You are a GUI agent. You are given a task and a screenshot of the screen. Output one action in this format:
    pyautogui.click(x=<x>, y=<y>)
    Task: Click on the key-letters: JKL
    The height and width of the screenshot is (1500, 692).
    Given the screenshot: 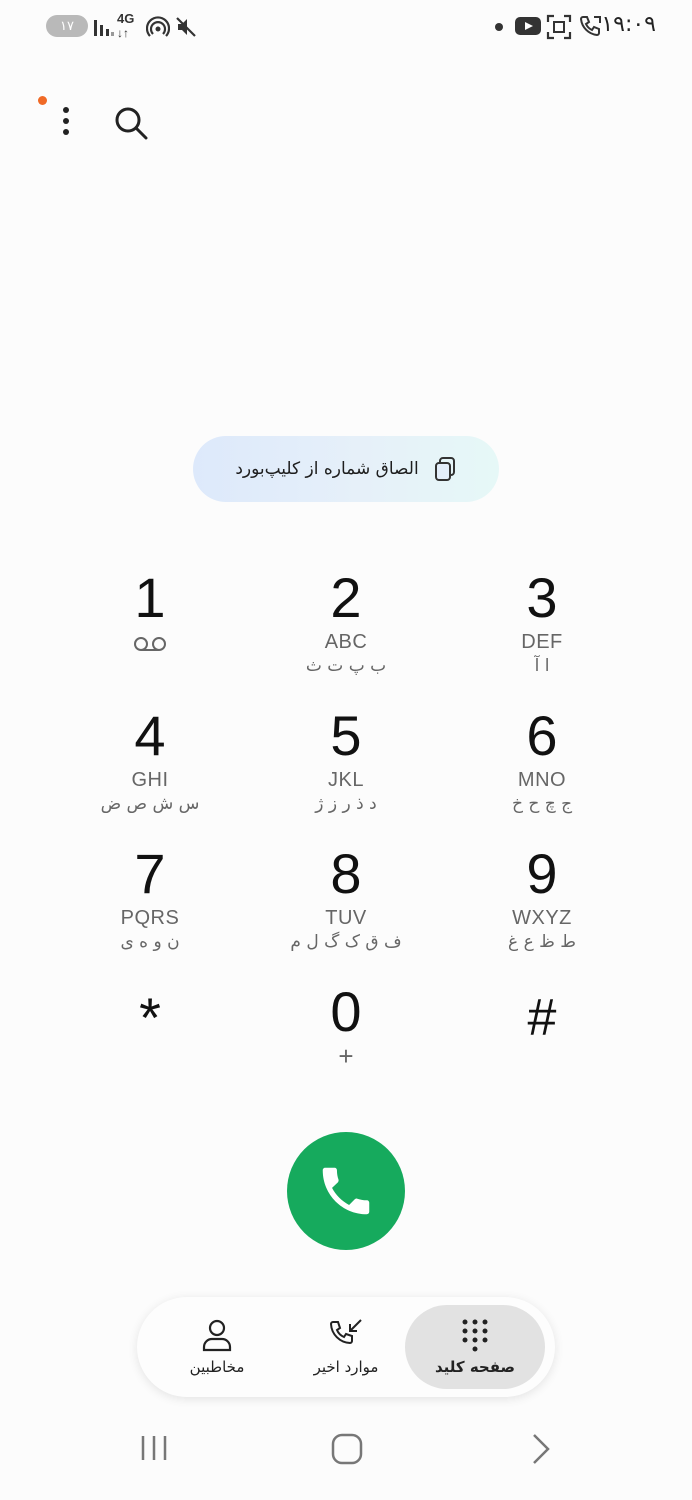 What is the action you would take?
    pyautogui.click(x=346, y=780)
    